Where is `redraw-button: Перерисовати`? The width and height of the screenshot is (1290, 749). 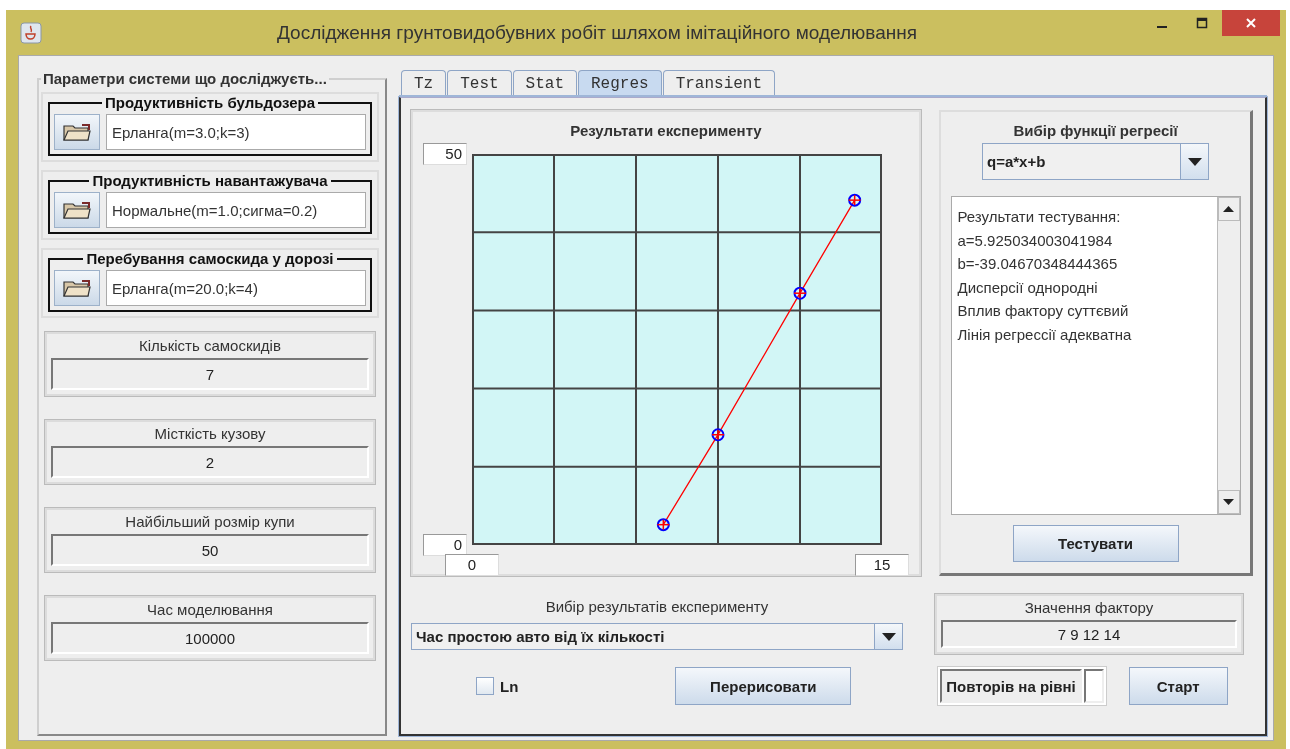
redraw-button: Перерисовати is located at coordinates (763, 686).